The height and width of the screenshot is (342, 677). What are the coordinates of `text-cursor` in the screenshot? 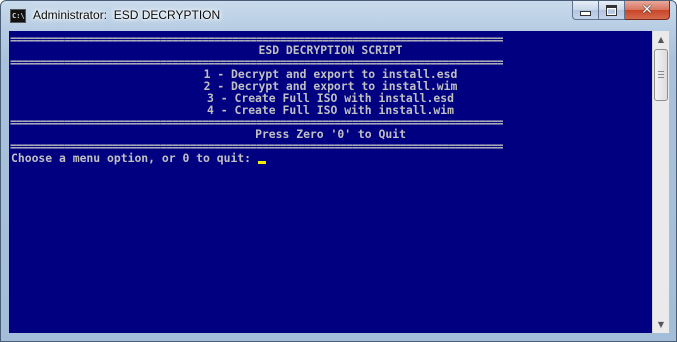 It's located at (261, 162).